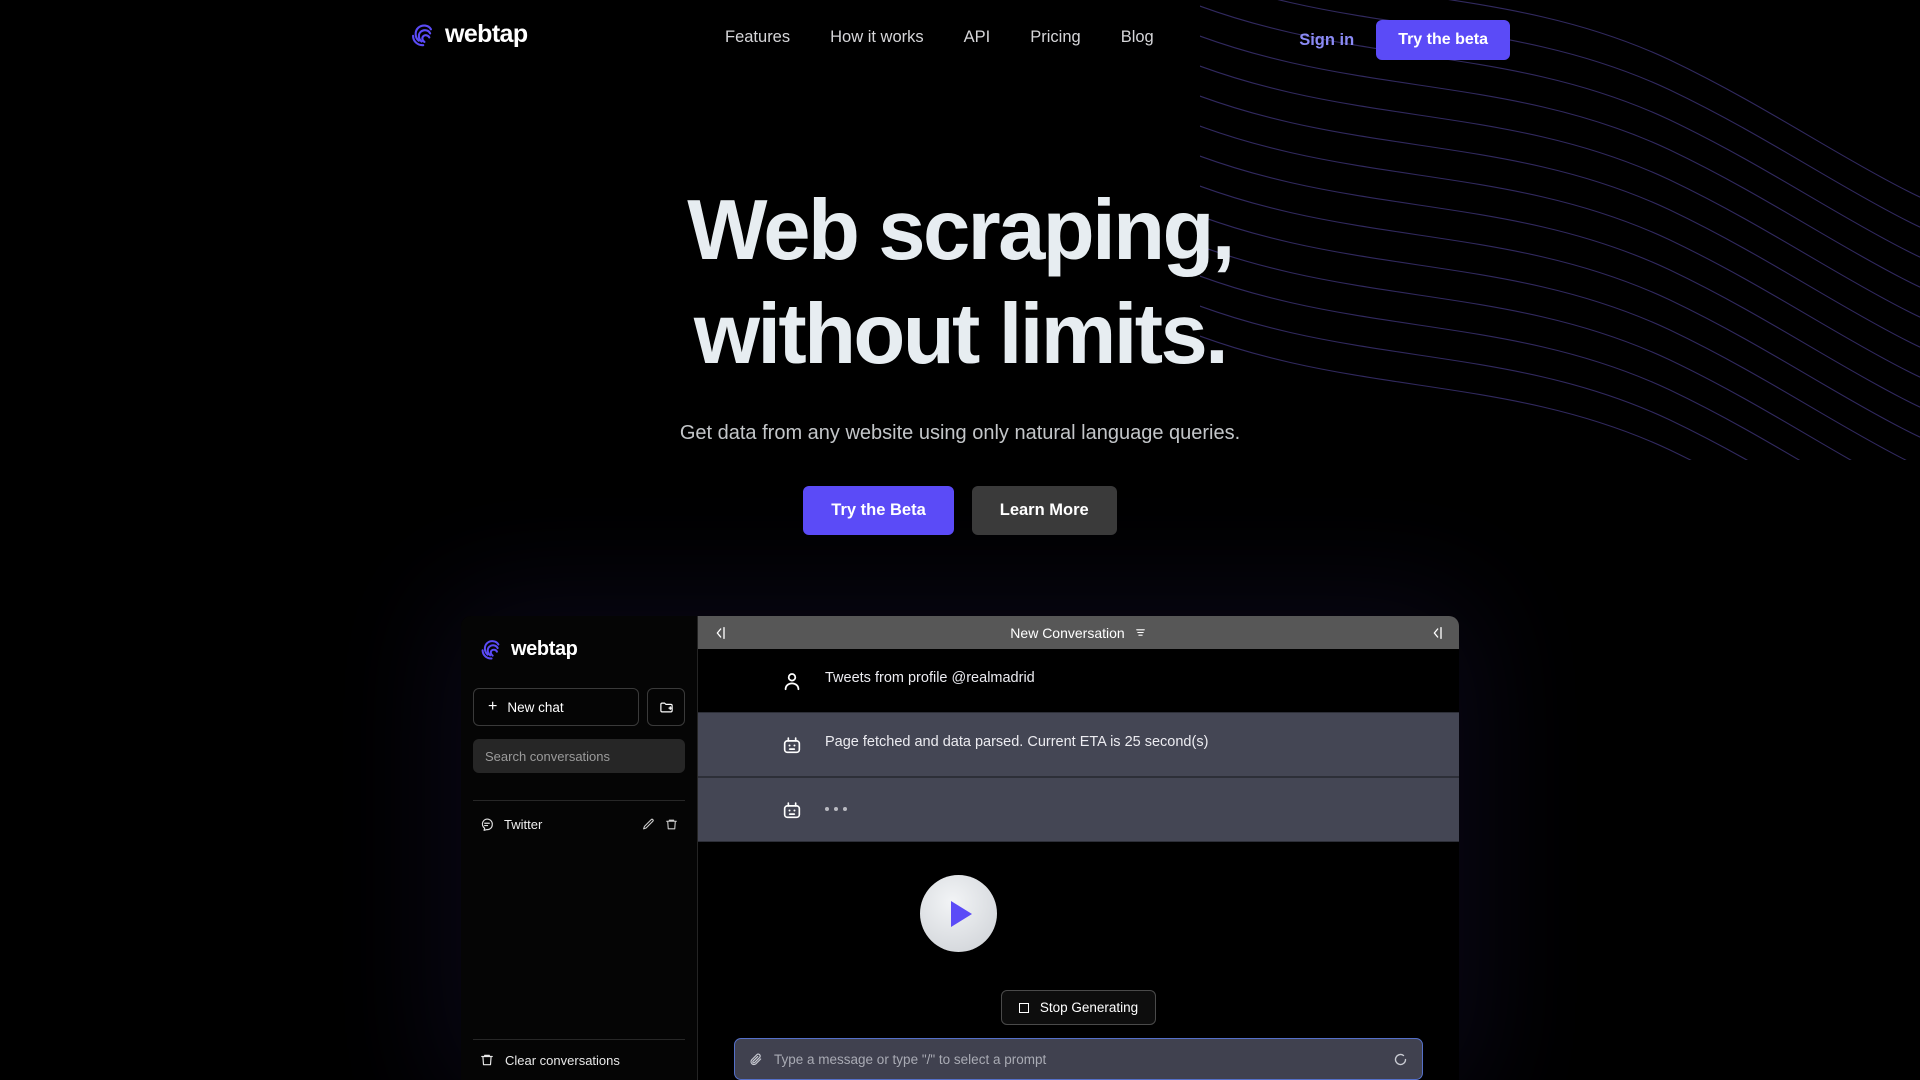  What do you see at coordinates (486, 34) in the screenshot?
I see `brand-name: webtap` at bounding box center [486, 34].